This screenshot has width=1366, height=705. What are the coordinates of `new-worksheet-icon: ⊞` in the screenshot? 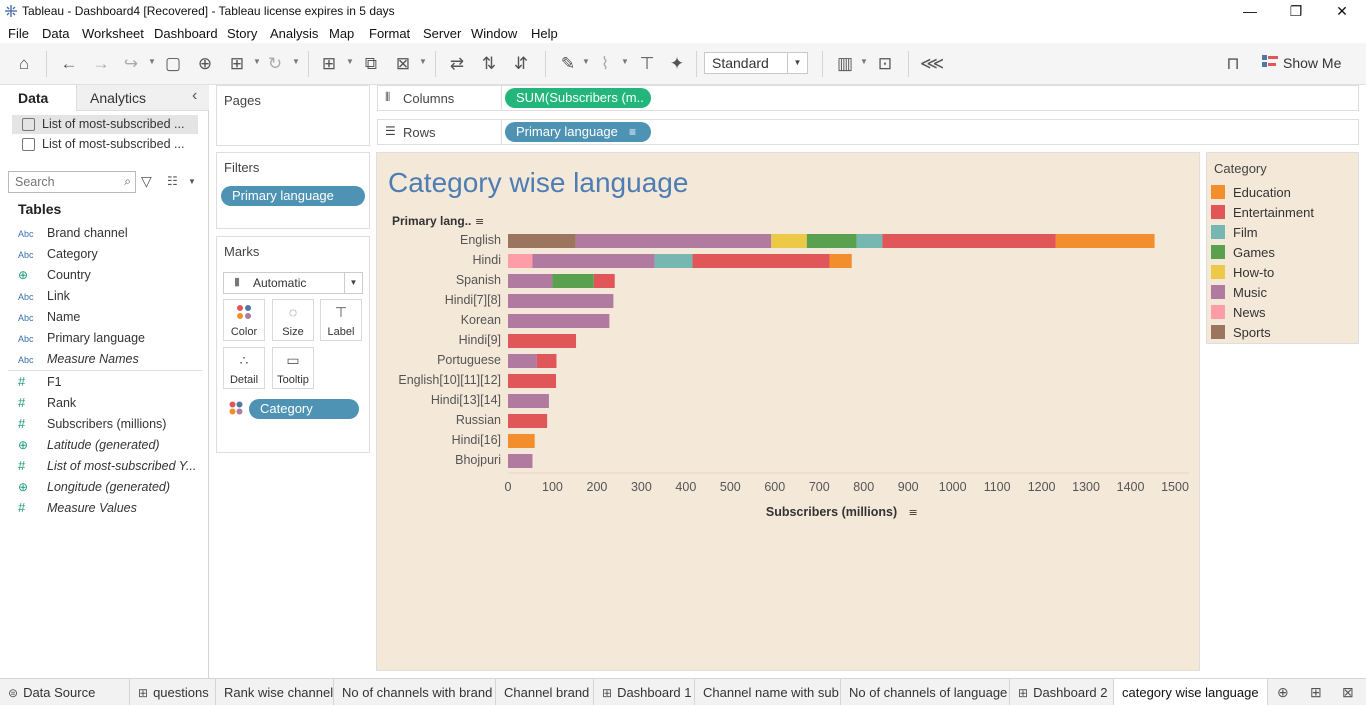 It's located at (329, 64).